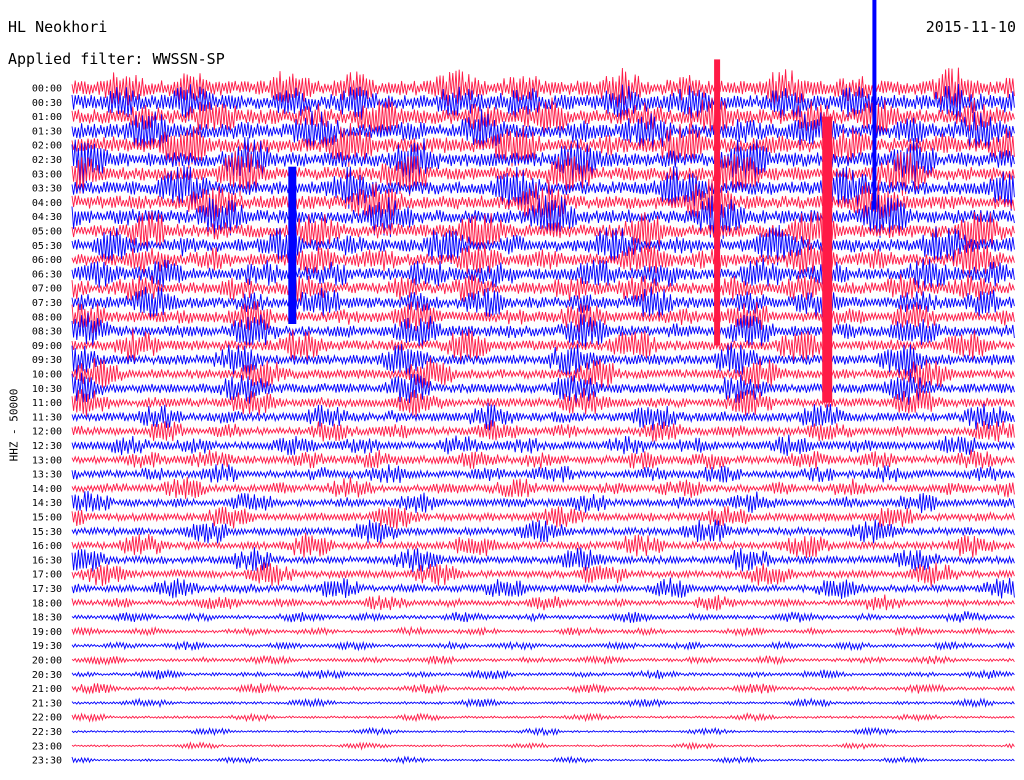  Describe the element at coordinates (47, 417) in the screenshot. I see `row-time-label: 11:30` at that location.